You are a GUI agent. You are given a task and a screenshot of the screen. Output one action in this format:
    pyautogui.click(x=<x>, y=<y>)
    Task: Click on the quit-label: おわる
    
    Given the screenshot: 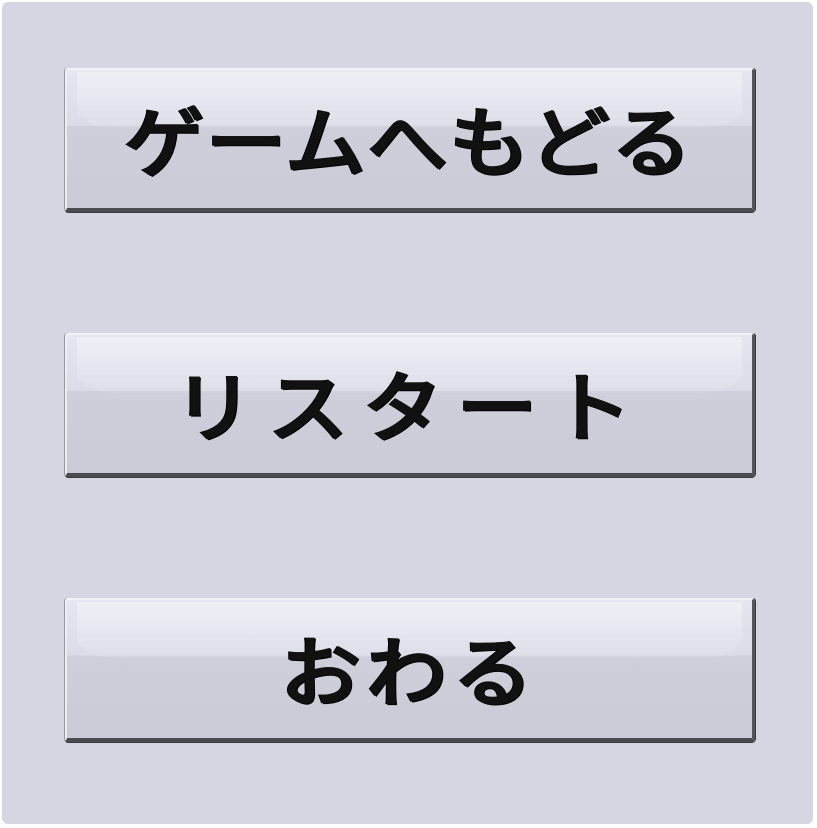 What is the action you would take?
    pyautogui.click(x=409, y=673)
    